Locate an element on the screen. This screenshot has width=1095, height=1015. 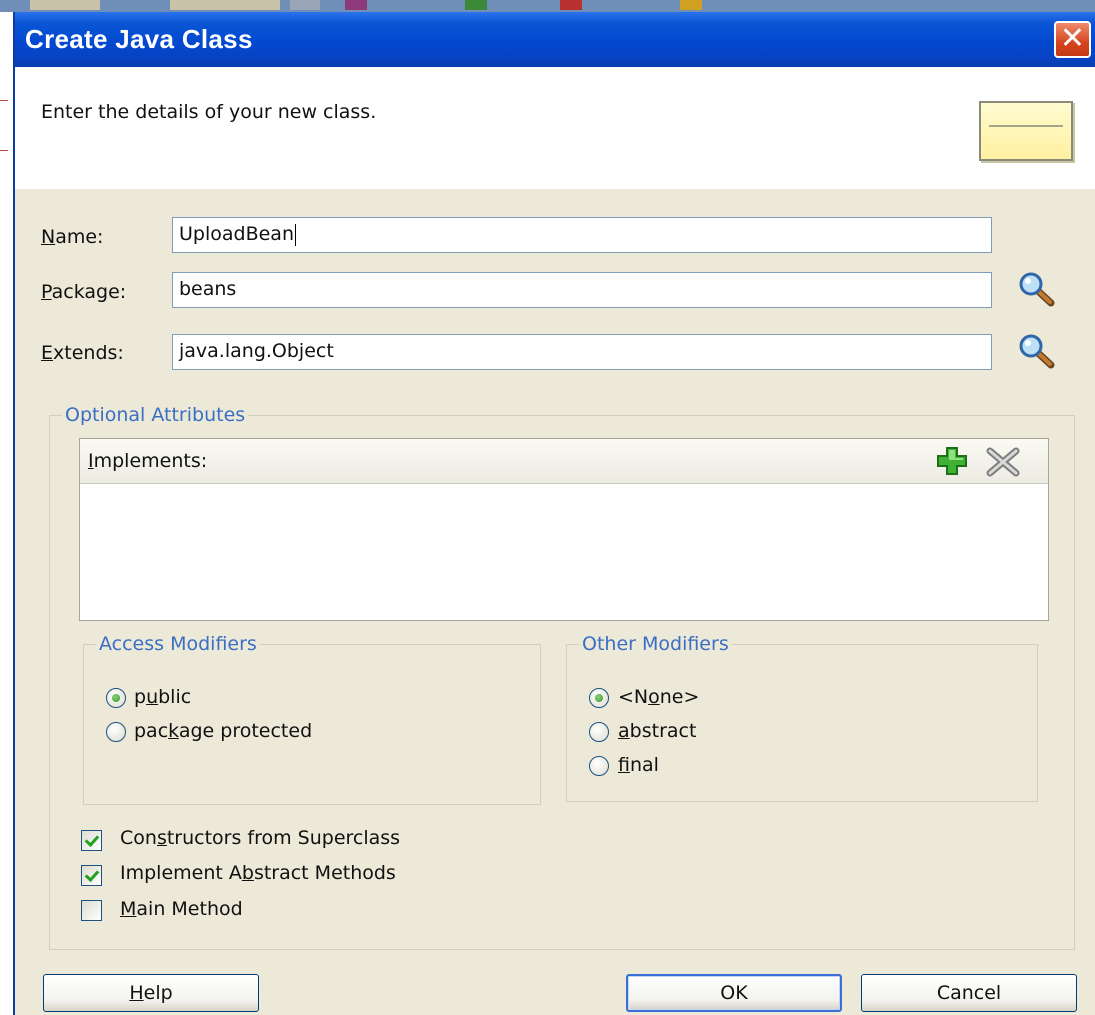
radio-package-protected is located at coordinates (116, 732).